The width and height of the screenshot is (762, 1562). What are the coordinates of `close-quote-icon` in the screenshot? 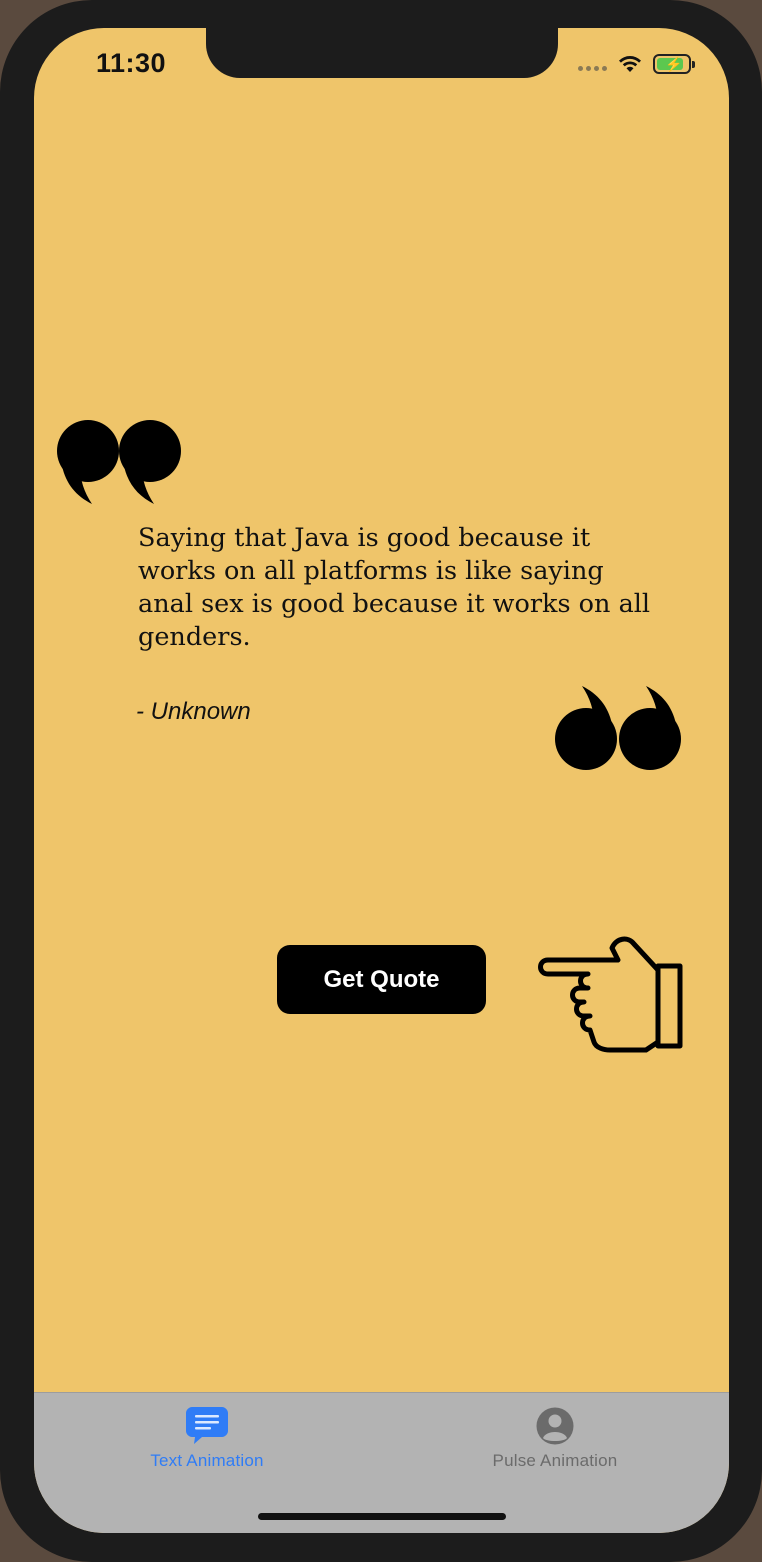 It's located at (618, 728).